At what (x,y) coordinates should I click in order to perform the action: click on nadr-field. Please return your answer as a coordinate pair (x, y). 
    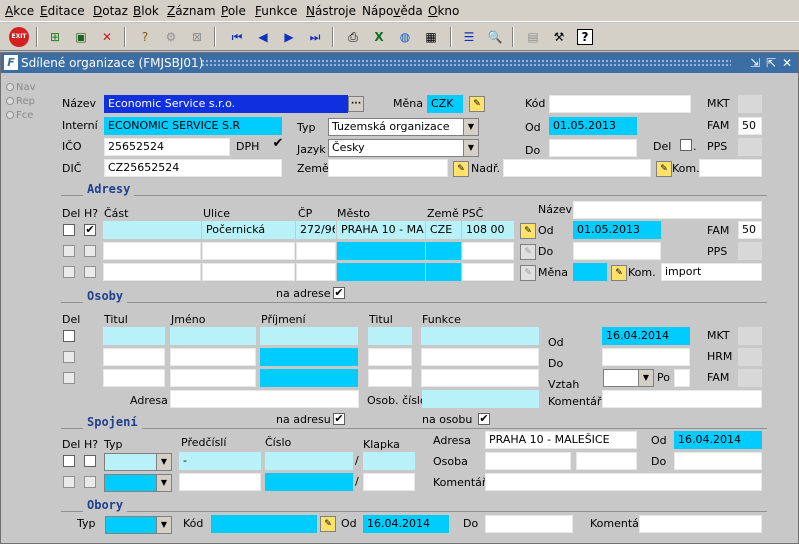
    Looking at the image, I should click on (577, 168).